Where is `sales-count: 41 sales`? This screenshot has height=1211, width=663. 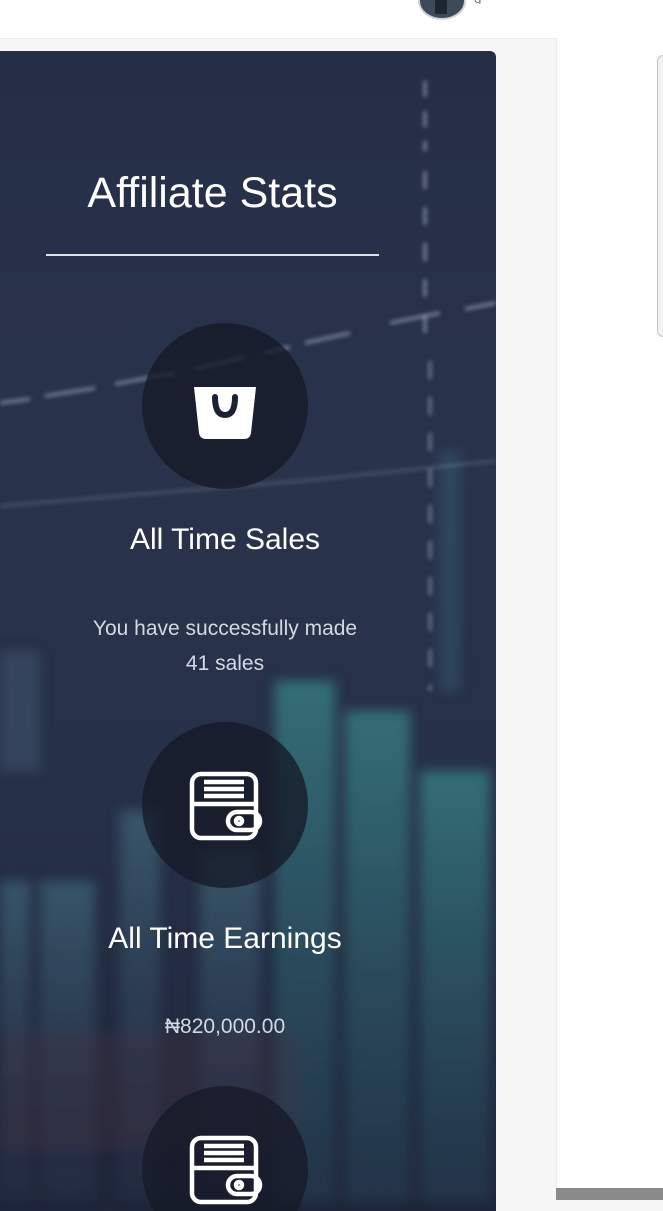
sales-count: 41 sales is located at coordinates (225, 663).